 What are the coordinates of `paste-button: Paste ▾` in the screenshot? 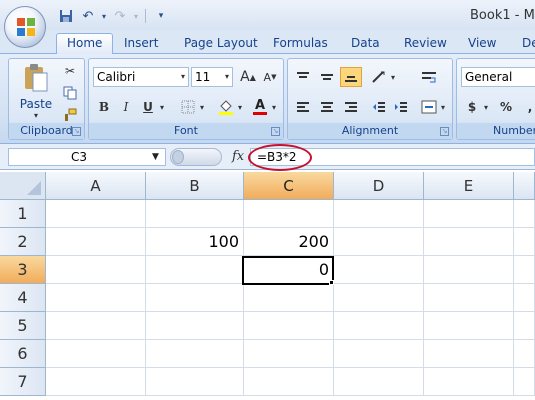 It's located at (36, 92).